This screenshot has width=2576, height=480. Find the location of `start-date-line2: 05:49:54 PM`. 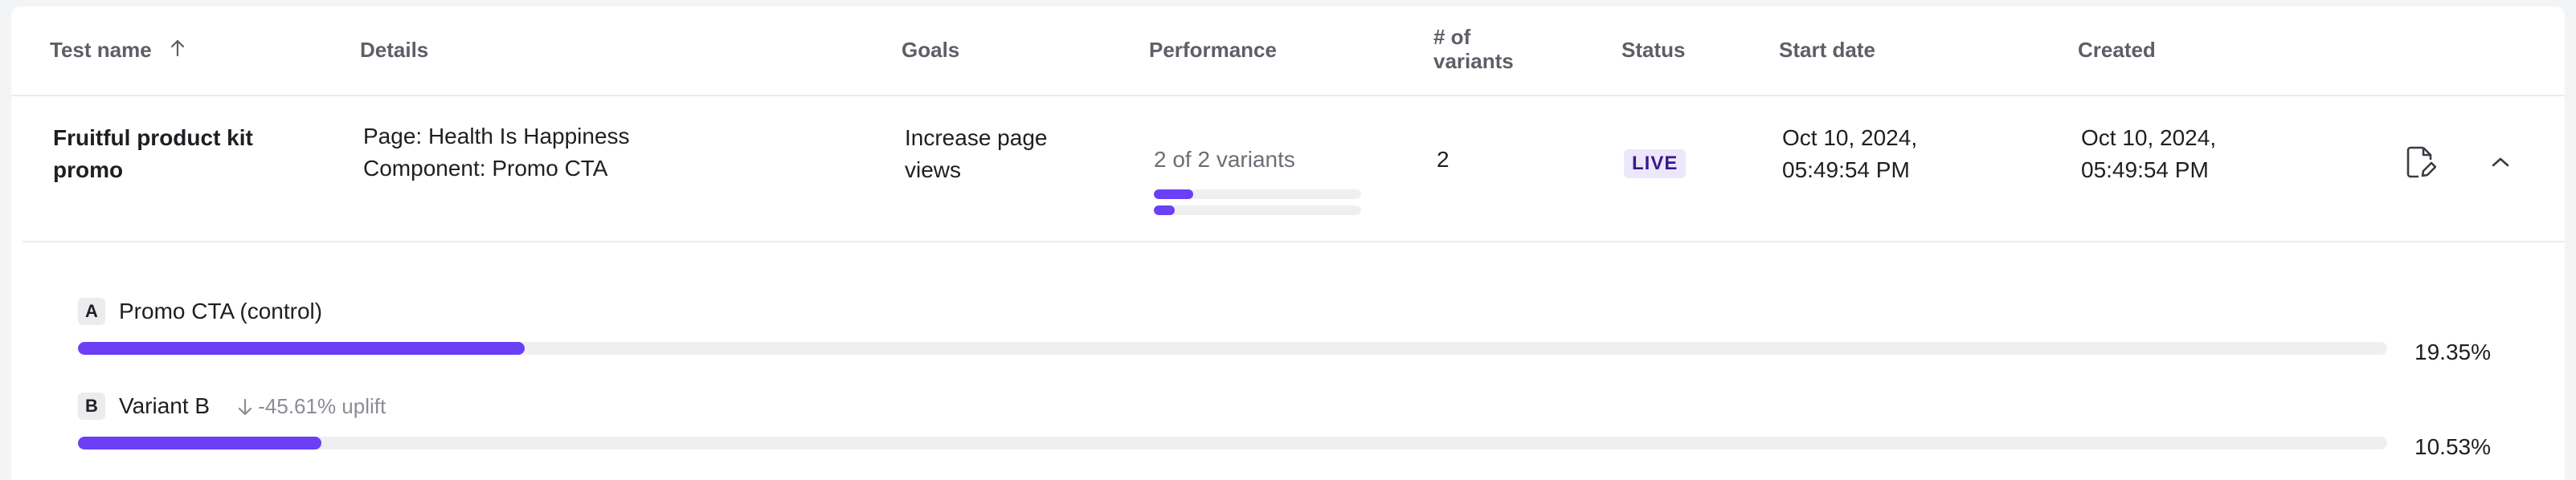

start-date-line2: 05:49:54 PM is located at coordinates (1846, 169).